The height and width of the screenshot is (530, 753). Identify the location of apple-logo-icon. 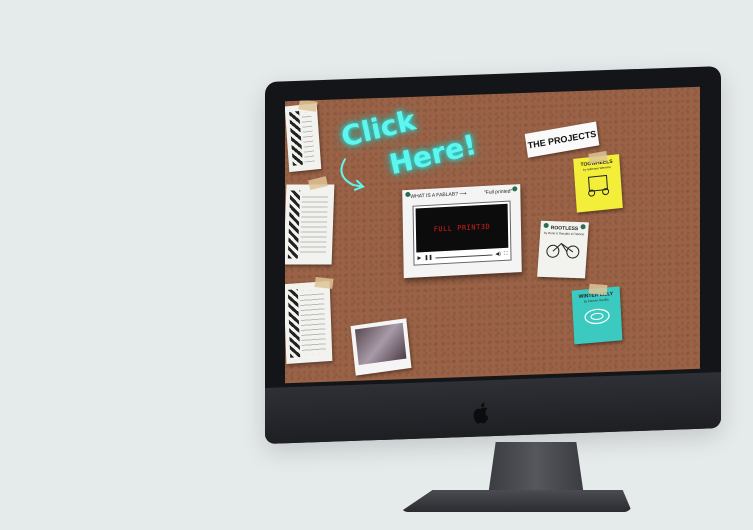
(481, 413).